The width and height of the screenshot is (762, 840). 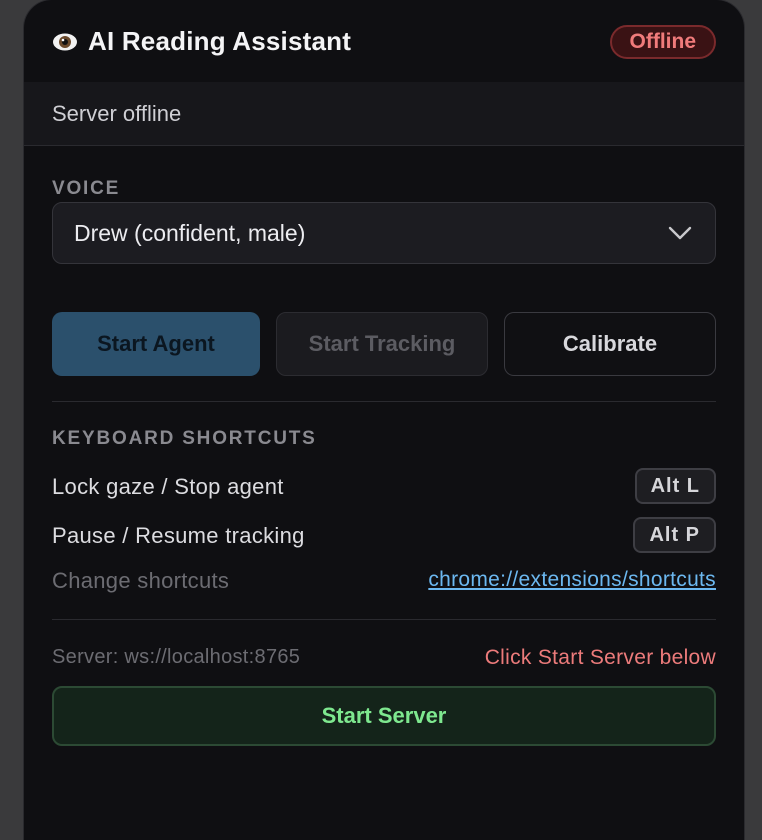 What do you see at coordinates (384, 487) in the screenshot?
I see `shortcut-row-lock-gaze: Lock gaze / Stop agent Alt L` at bounding box center [384, 487].